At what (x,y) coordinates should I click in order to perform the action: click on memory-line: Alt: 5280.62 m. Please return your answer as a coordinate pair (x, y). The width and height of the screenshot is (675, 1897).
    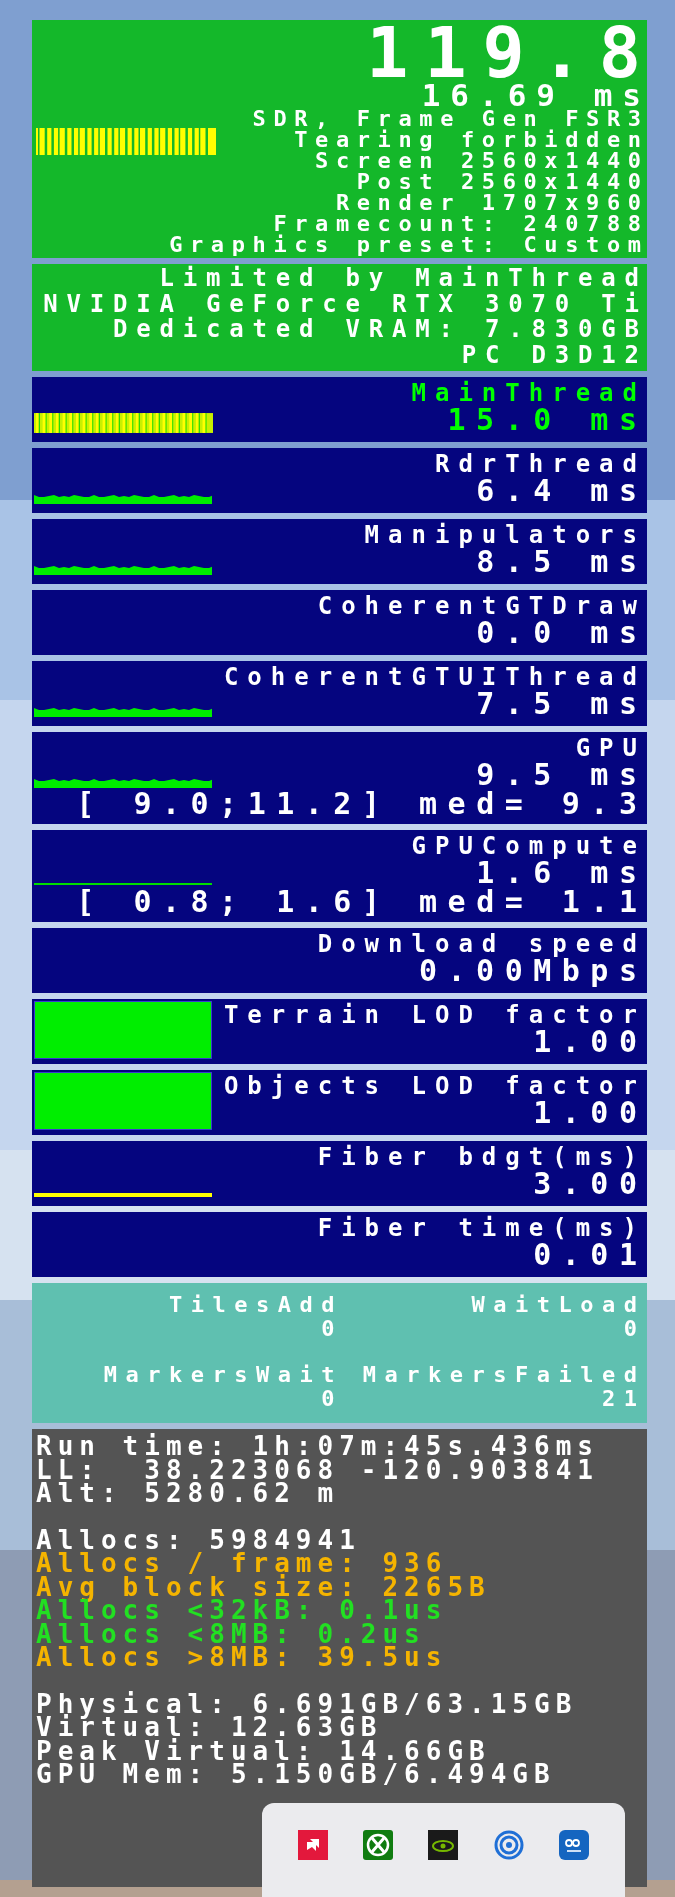
    Looking at the image, I should click on (188, 1494).